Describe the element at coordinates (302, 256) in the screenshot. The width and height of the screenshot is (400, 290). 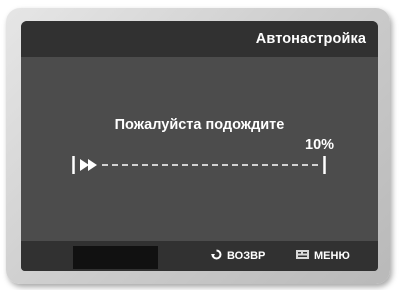
I see `menu-icon` at that location.